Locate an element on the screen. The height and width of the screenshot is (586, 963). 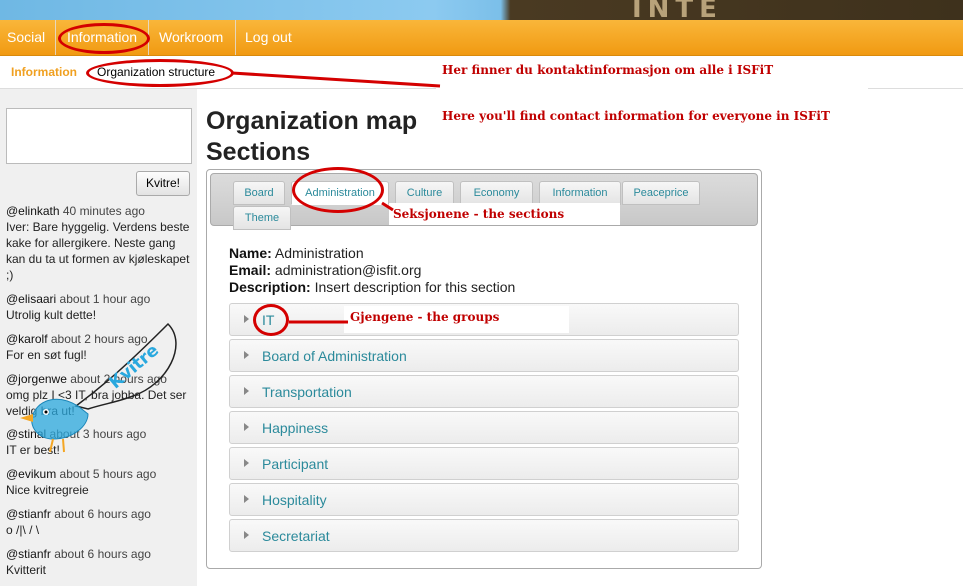
group-label: Hospitality is located at coordinates (294, 500).